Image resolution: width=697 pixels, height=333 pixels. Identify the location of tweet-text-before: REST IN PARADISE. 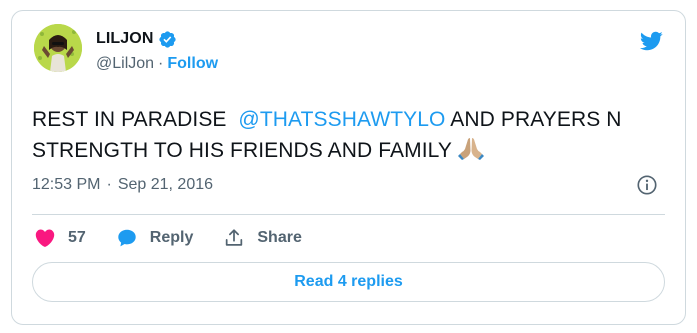
(135, 119).